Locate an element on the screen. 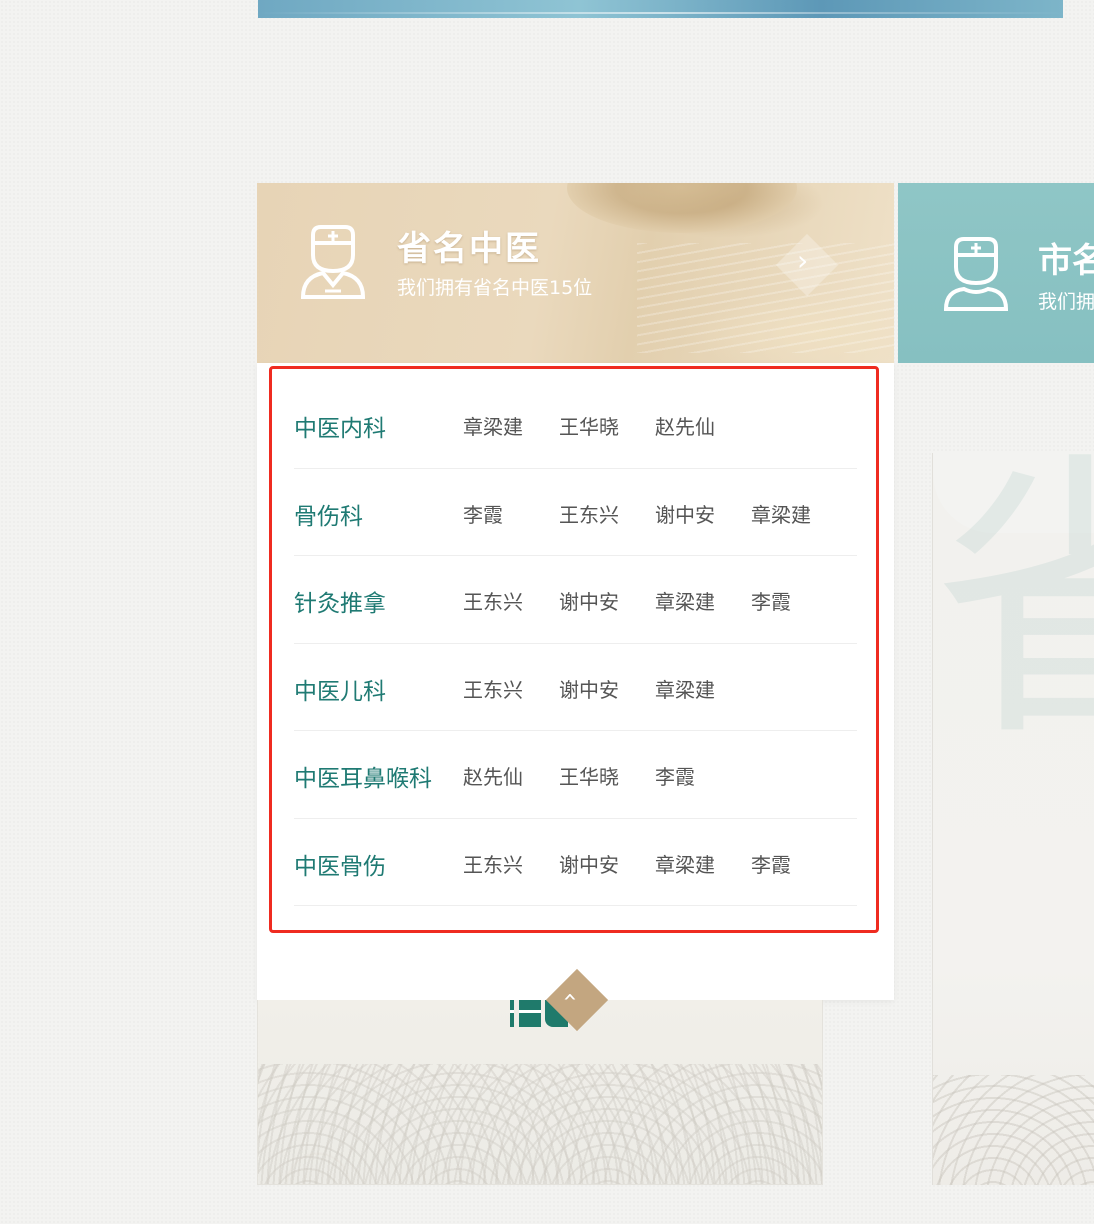 The image size is (1094, 1224). city-doctors-card-header: 市名 我们拥 is located at coordinates (996, 273).